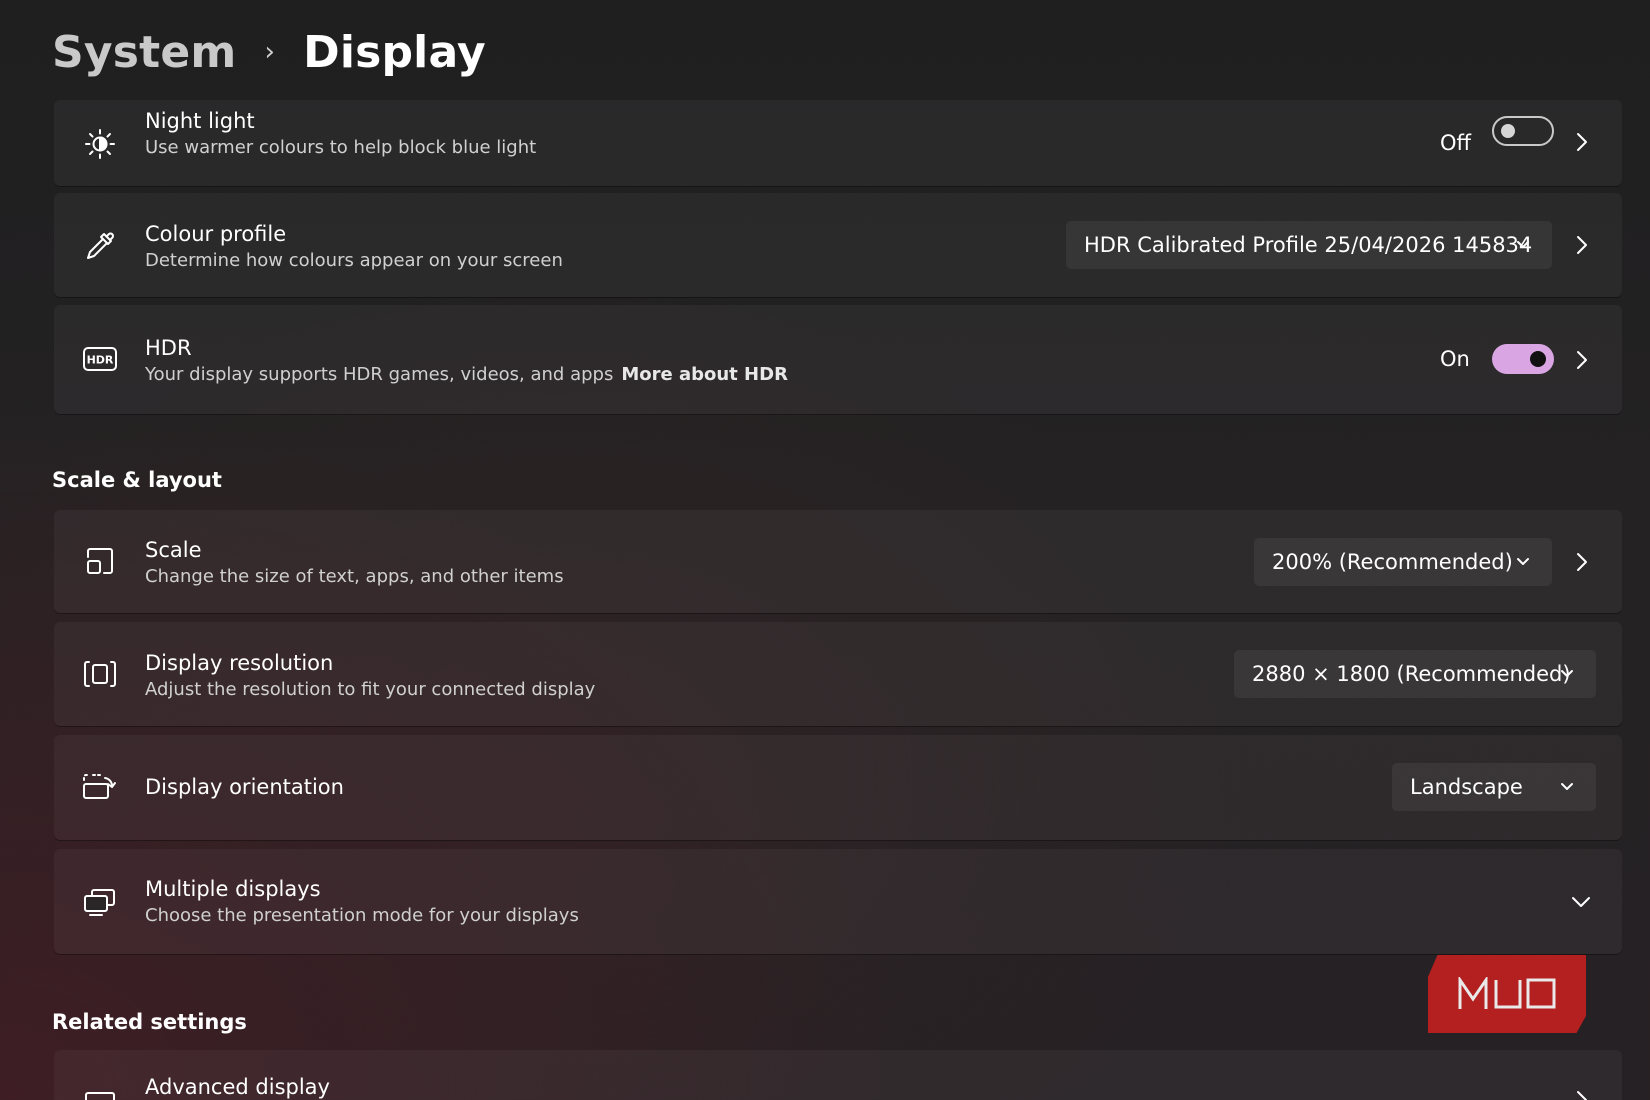 This screenshot has height=1100, width=1650. I want to click on advanced-display-row: Advanced display, so click(838, 1075).